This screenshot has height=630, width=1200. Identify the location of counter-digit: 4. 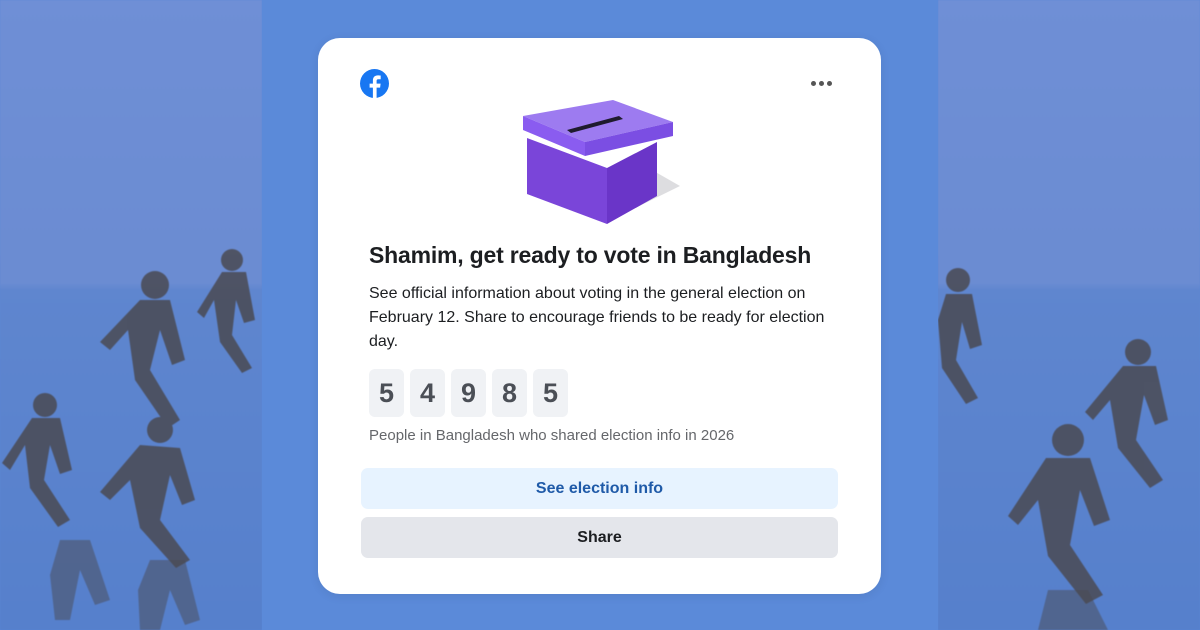
(427, 393).